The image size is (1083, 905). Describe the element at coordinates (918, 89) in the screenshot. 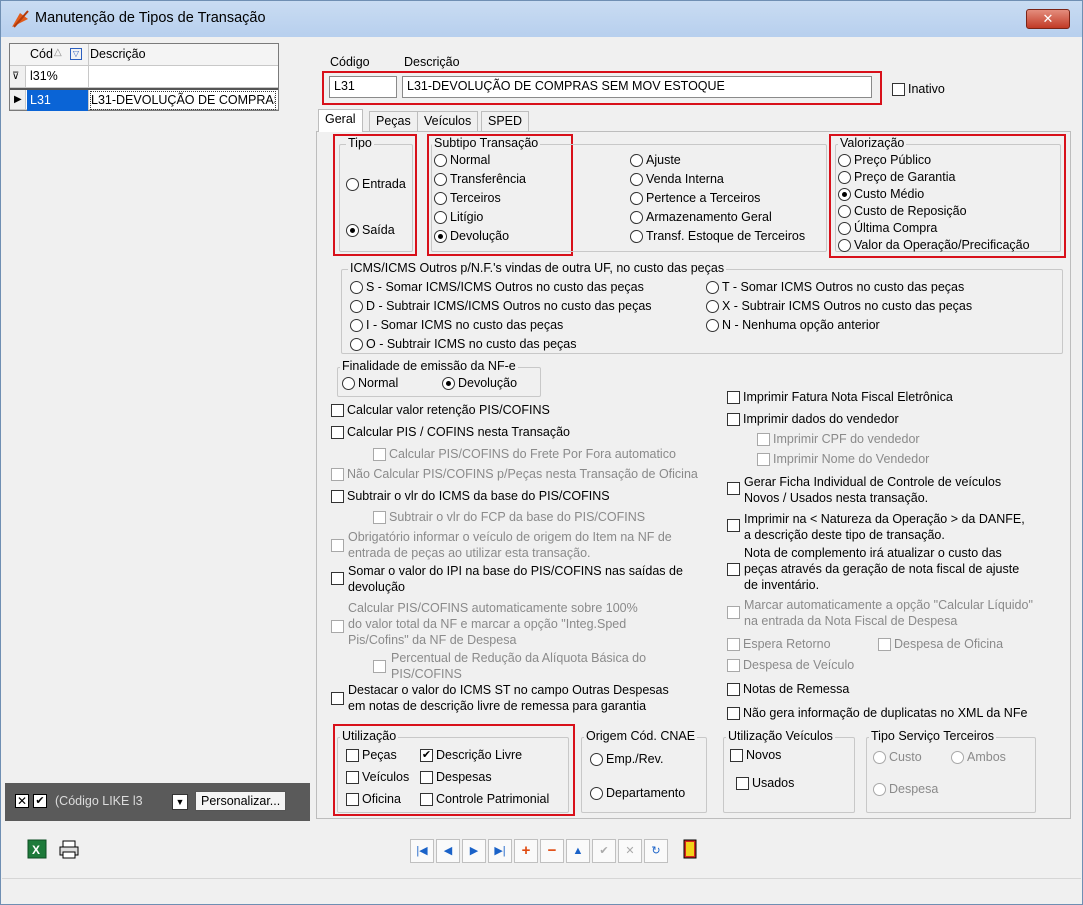

I see `inativo-checkbox: Inativo` at that location.